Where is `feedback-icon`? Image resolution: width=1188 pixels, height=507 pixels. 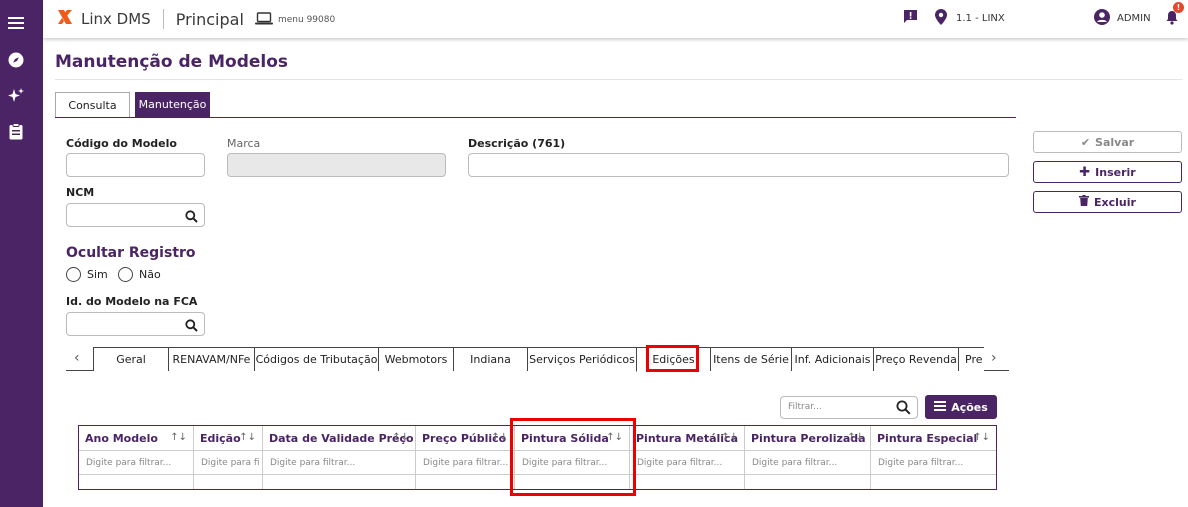
feedback-icon is located at coordinates (910, 18).